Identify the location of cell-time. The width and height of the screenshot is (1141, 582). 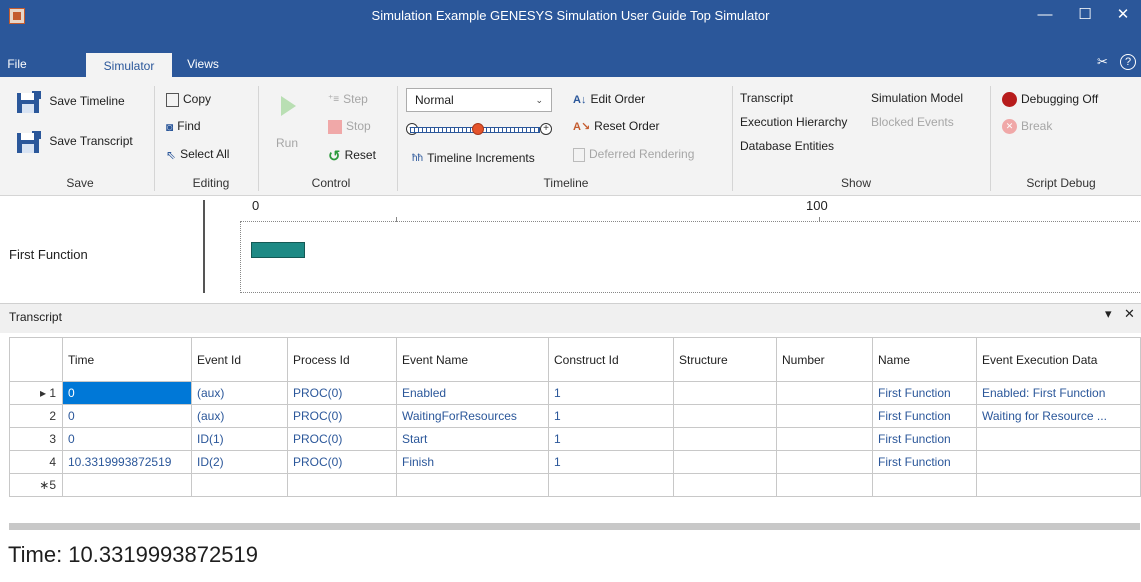
(127, 485).